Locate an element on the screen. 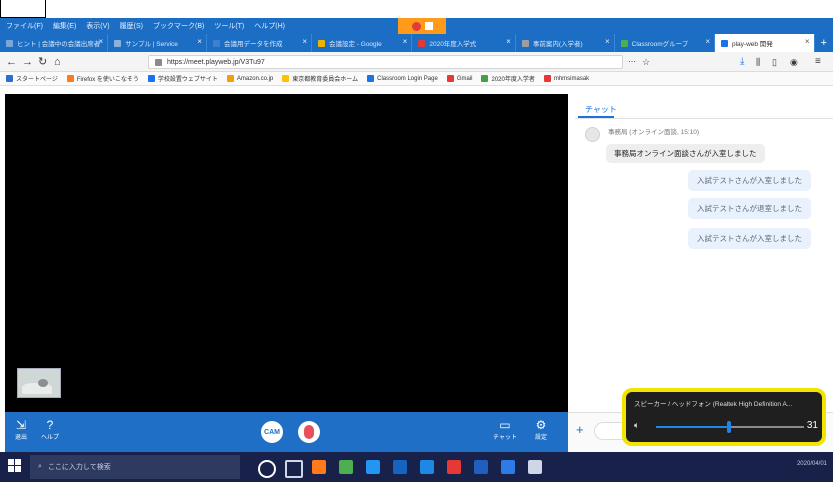 Image resolution: width=833 pixels, height=482 pixels. leave-button: ⇲ 退出 is located at coordinates (21, 429).